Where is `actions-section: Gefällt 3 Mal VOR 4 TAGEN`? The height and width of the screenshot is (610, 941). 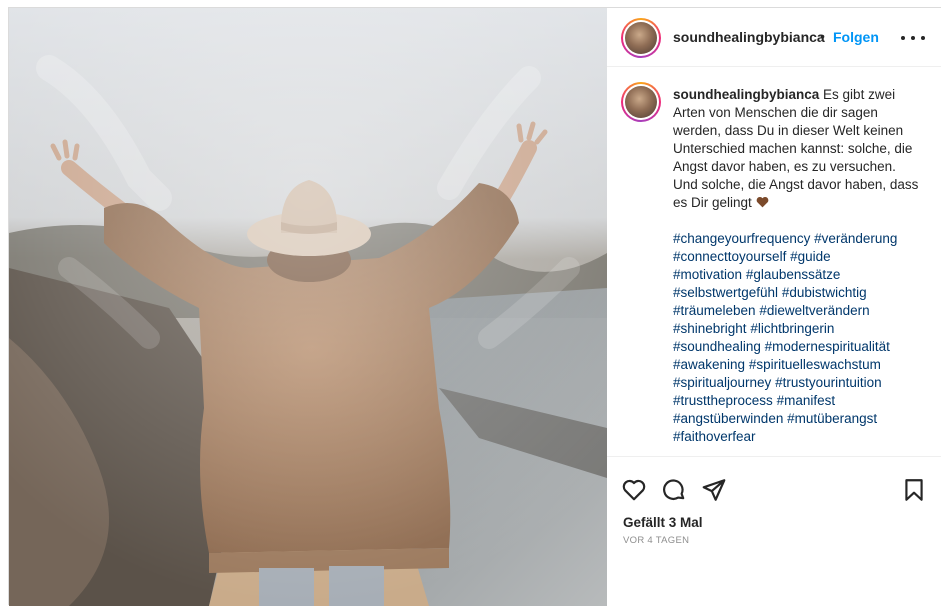
actions-section: Gefällt 3 Mal VOR 4 TAGEN is located at coordinates (774, 531).